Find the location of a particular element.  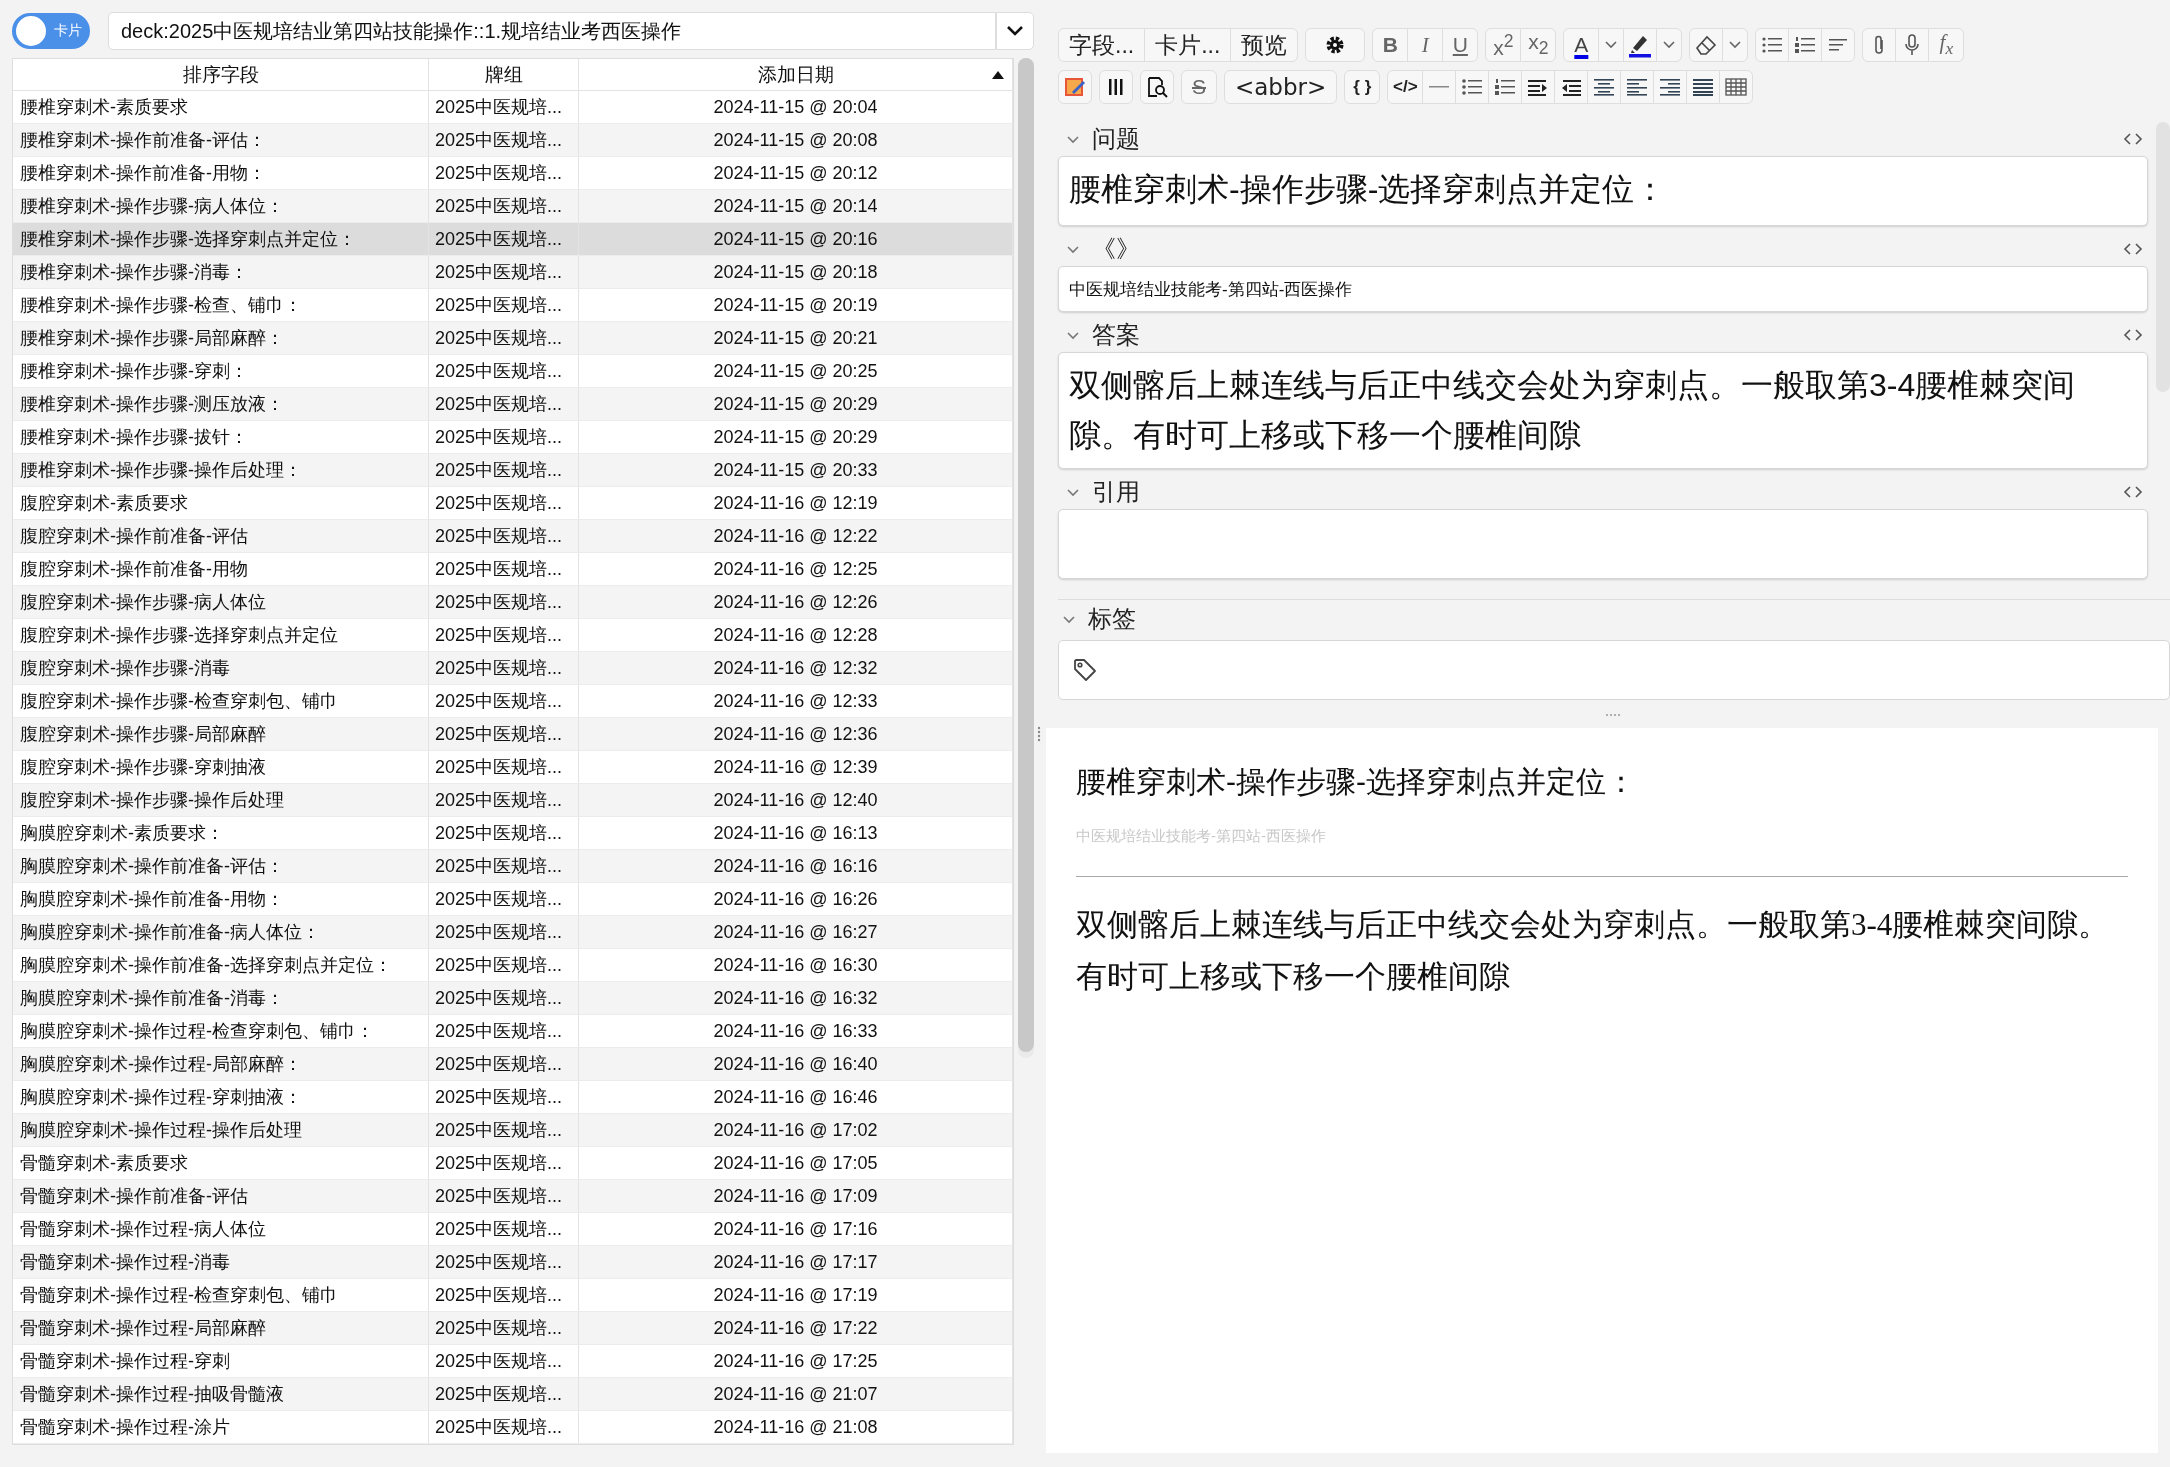

table-row: 骨髓穿刺术-操作过程-穿刺 2025中医规培... 2024-11-16 @ 17:25 is located at coordinates (513, 1361).